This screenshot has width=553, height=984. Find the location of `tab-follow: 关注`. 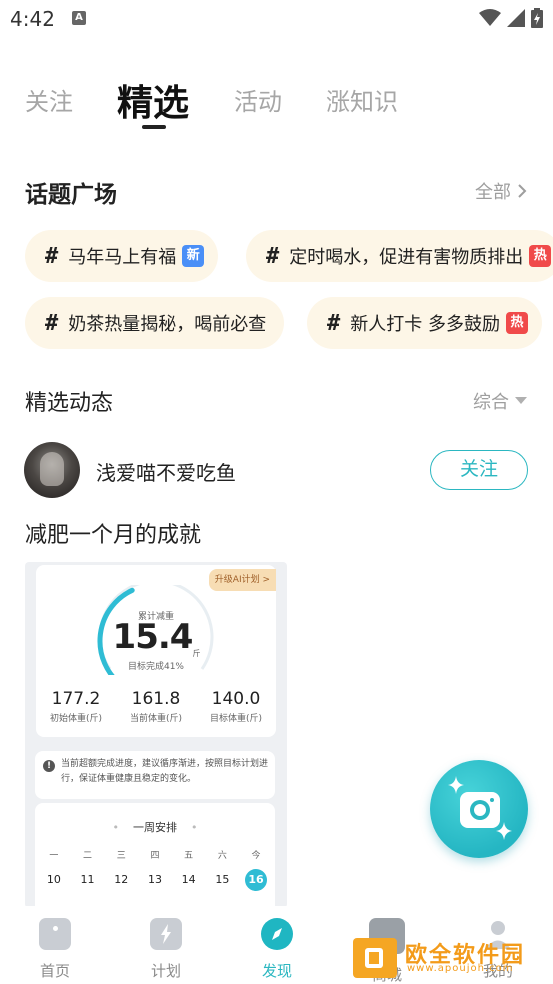

tab-follow: 关注 is located at coordinates (49, 99).